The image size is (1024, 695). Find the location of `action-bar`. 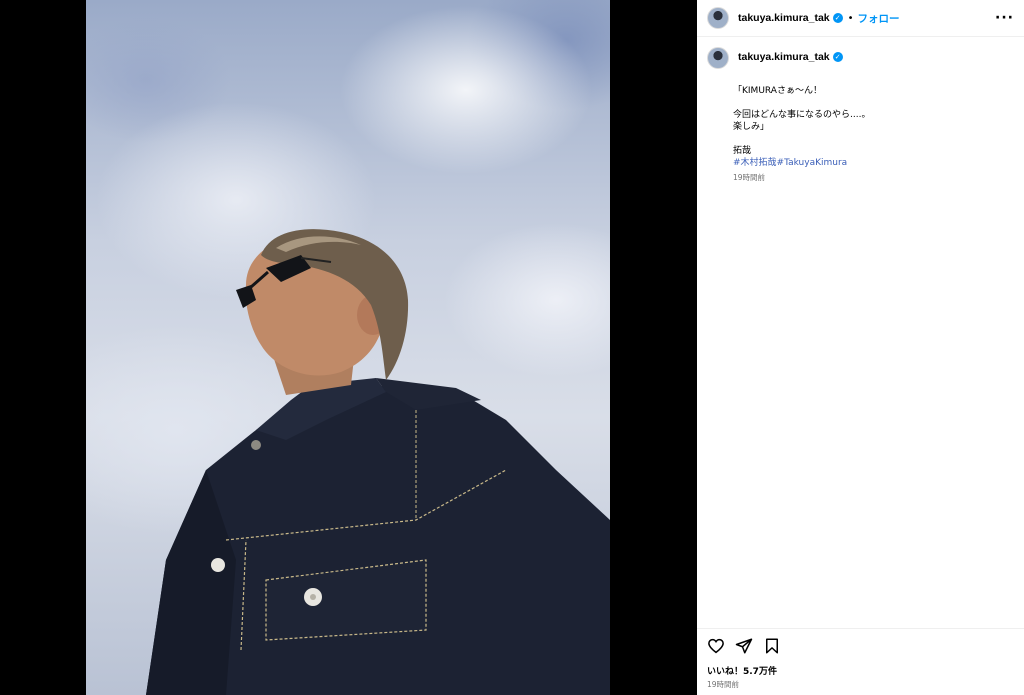

action-bar is located at coordinates (860, 645).